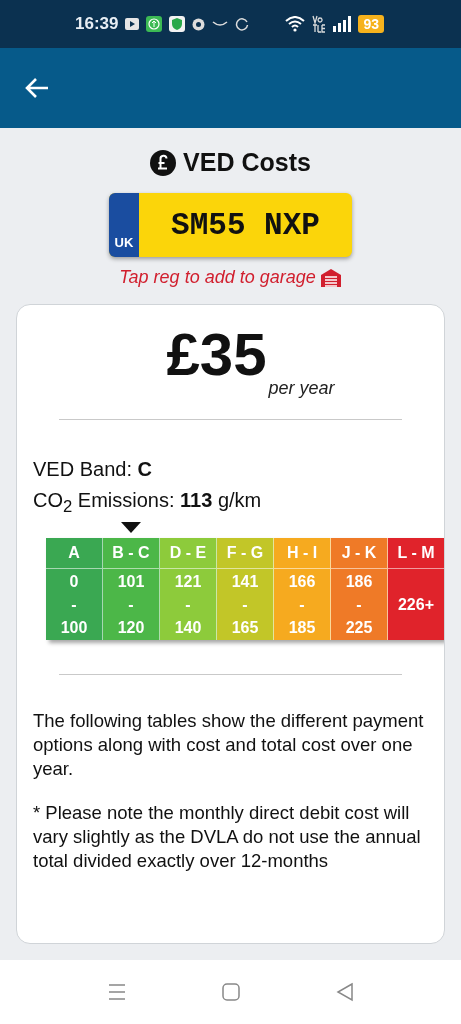 The width and height of the screenshot is (461, 1024). Describe the element at coordinates (131, 605) in the screenshot. I see `band-range: 101 - 120` at that location.